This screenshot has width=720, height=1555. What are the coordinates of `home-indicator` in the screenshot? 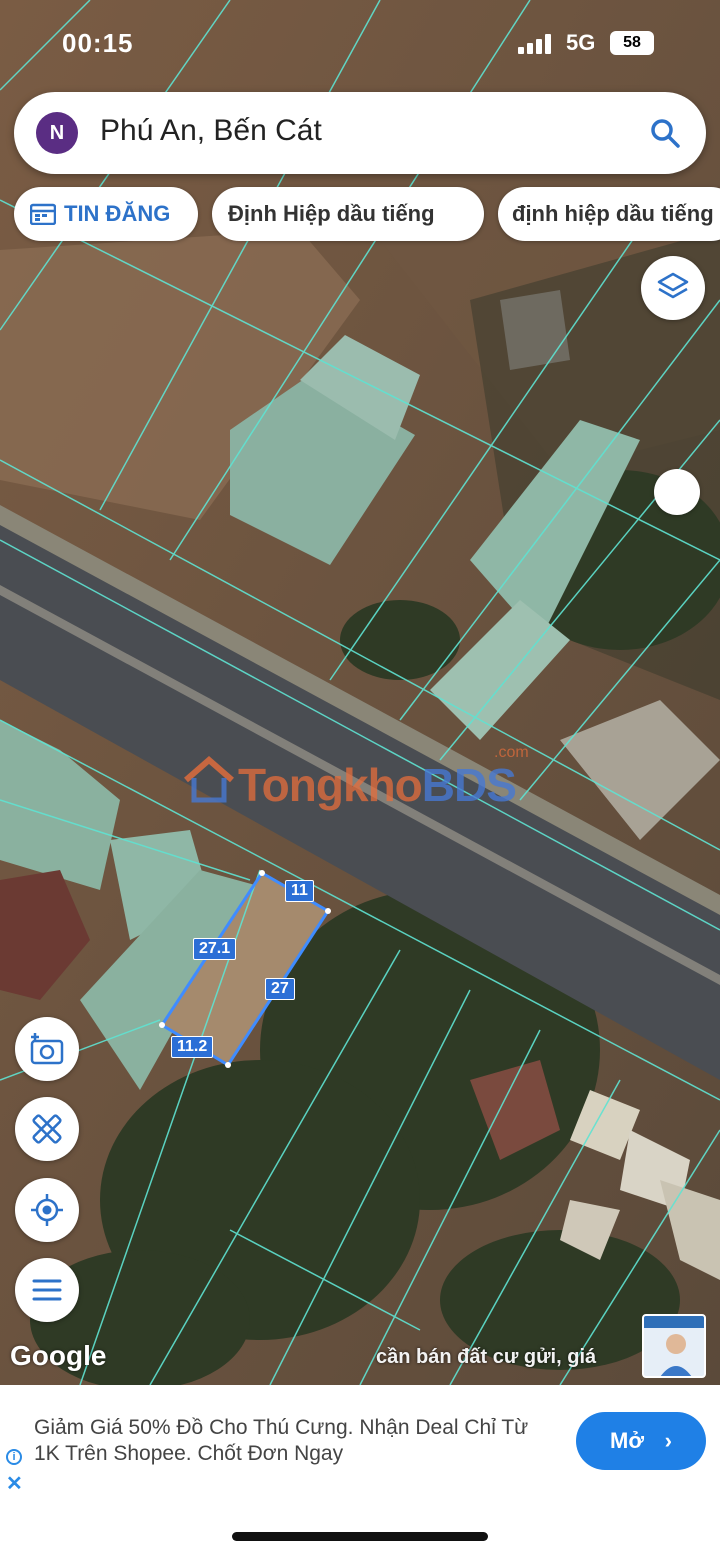 It's located at (360, 1536).